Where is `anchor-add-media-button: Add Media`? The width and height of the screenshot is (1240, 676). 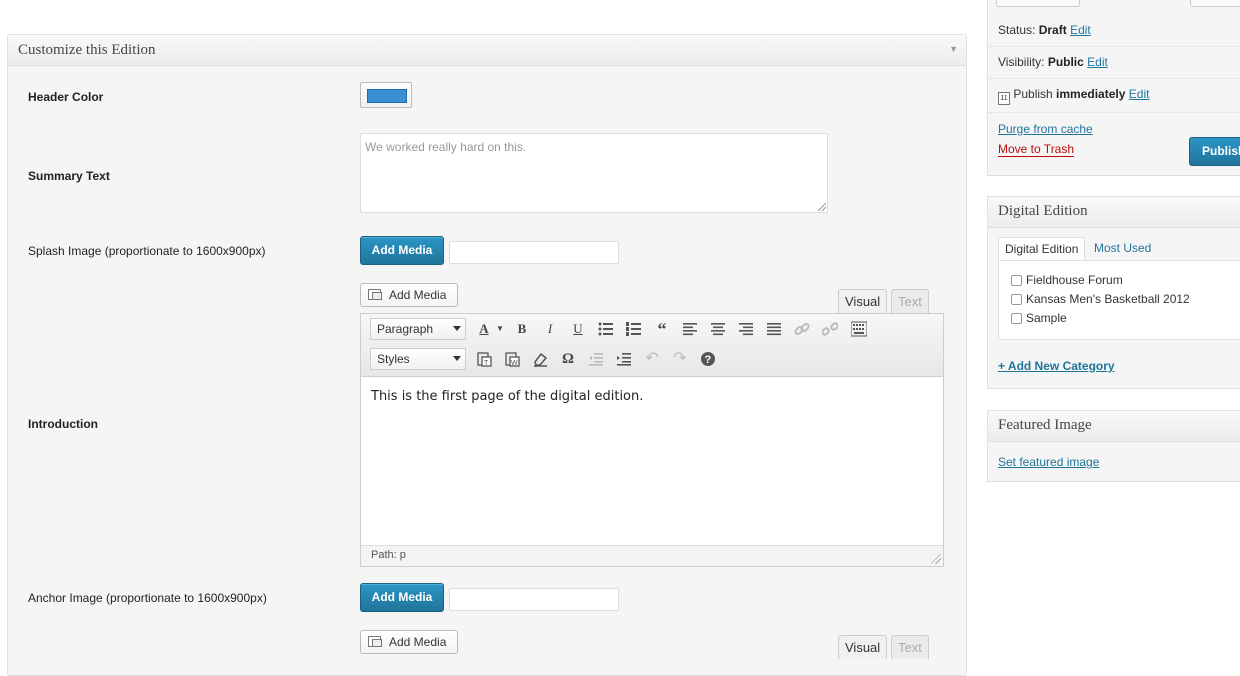
anchor-add-media-button: Add Media is located at coordinates (402, 597).